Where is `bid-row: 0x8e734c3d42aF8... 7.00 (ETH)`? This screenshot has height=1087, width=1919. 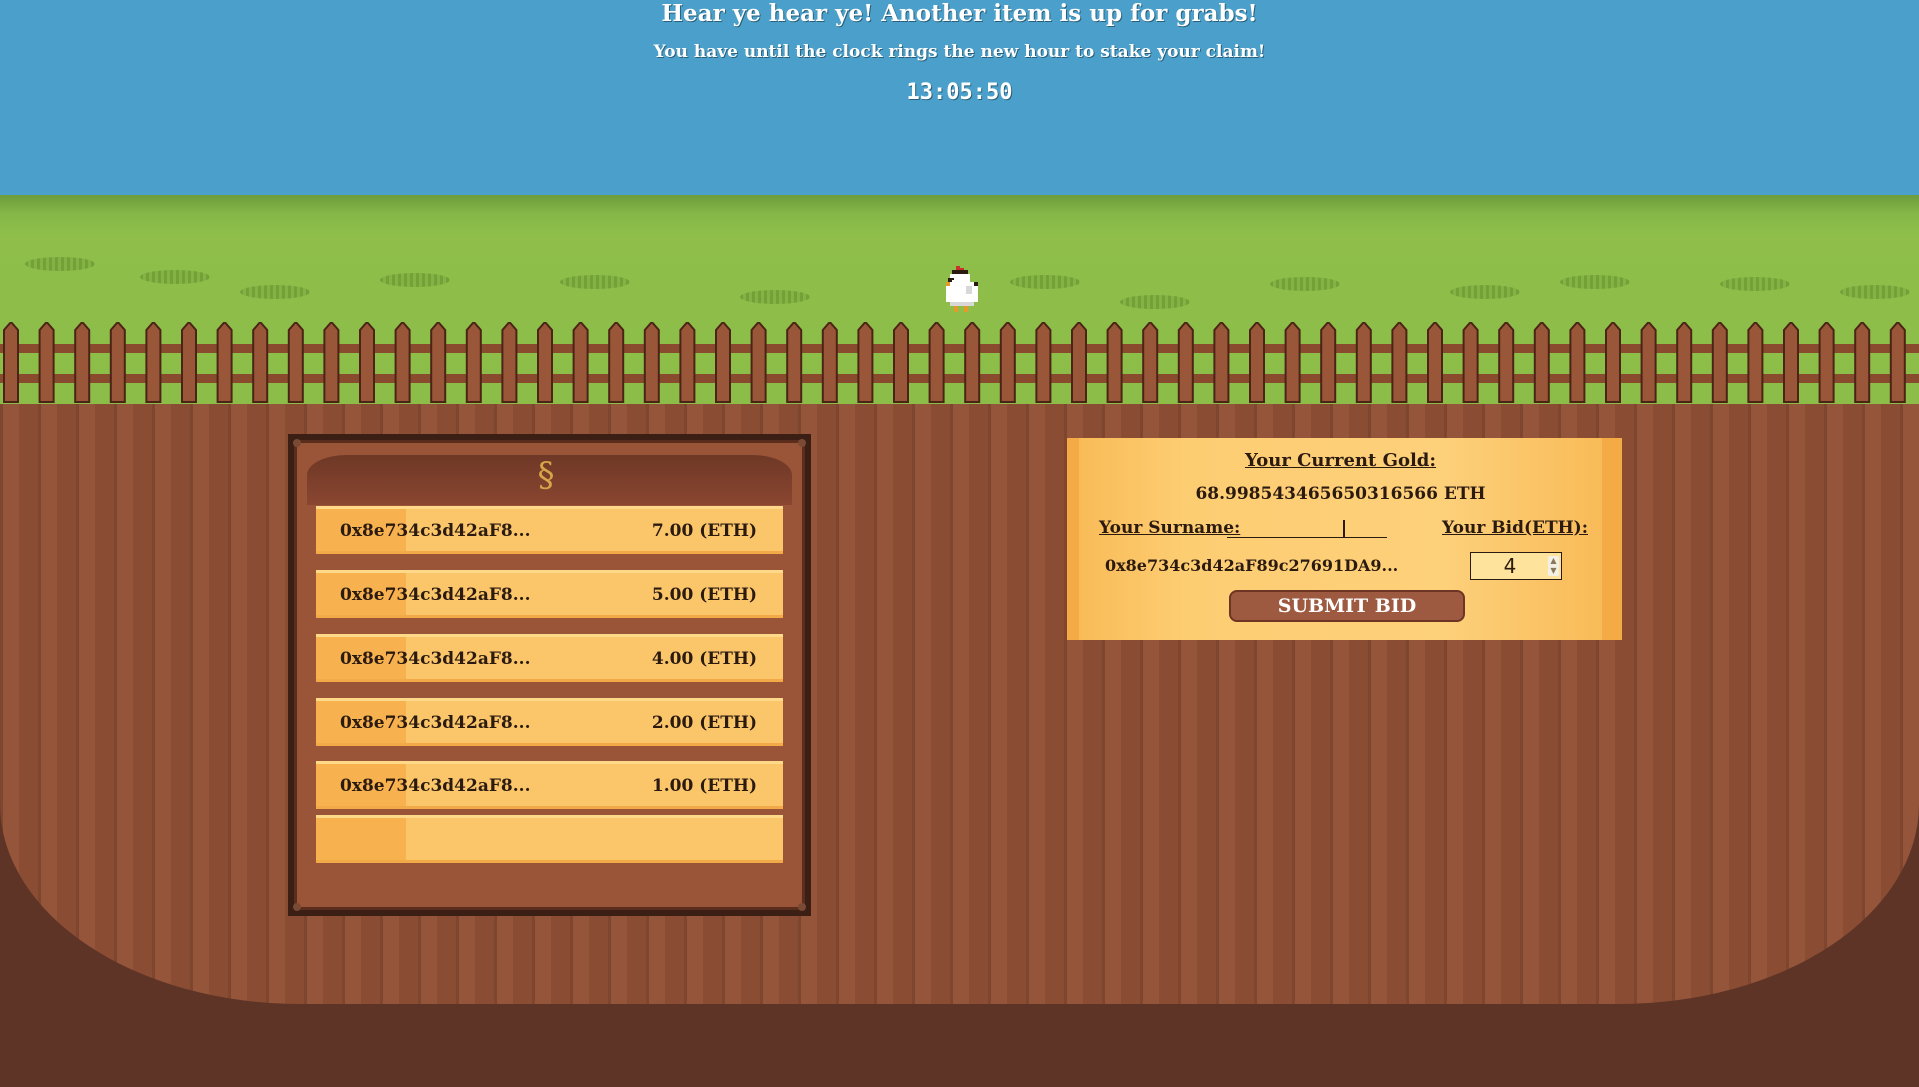 bid-row: 0x8e734c3d42aF8... 7.00 (ETH) is located at coordinates (549, 530).